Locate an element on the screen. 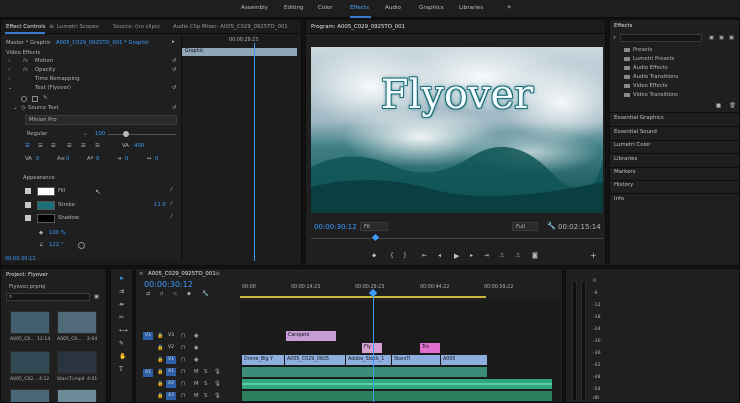 This screenshot has height=403, width=740. reset-opacity-icon: ↺ is located at coordinates (174, 70).